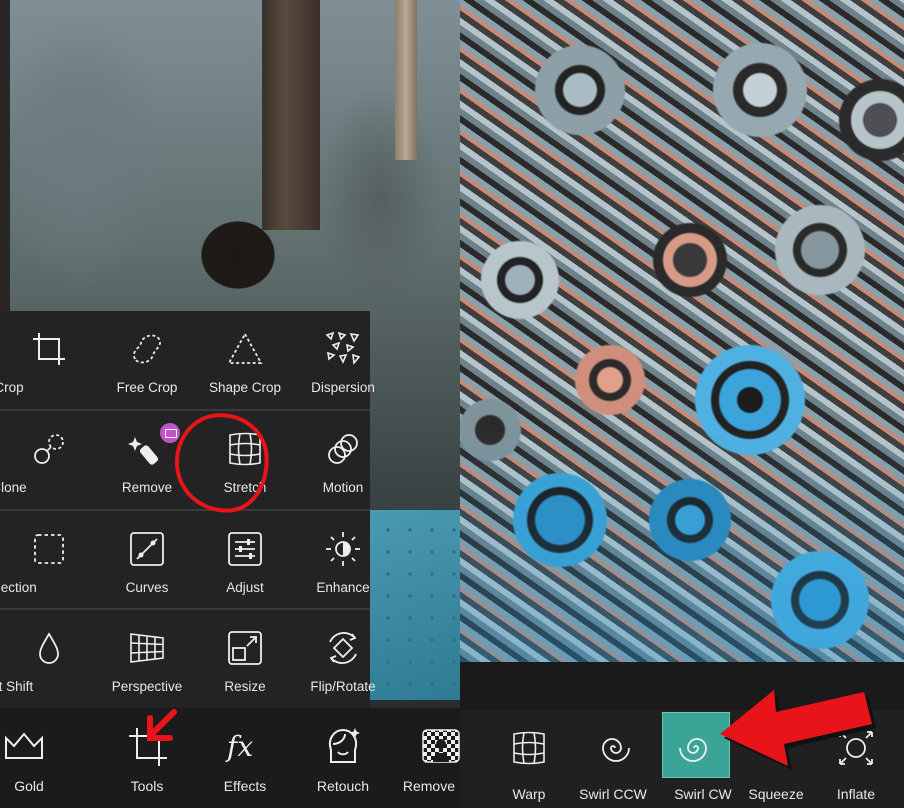  Describe the element at coordinates (162, 725) in the screenshot. I see `tools-annotation-arrow` at that location.